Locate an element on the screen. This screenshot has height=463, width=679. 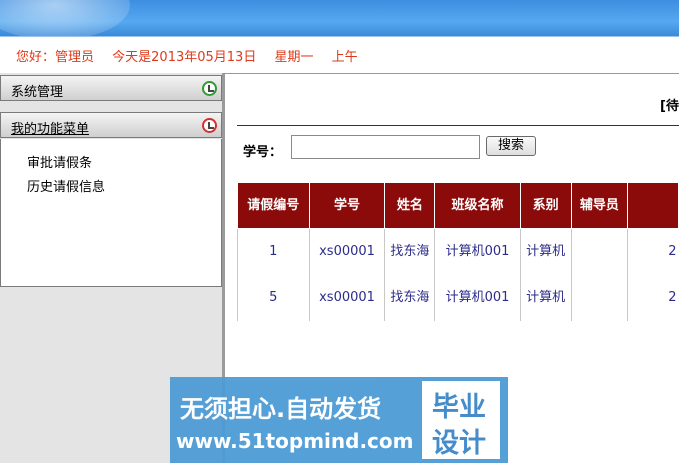
col-header-more is located at coordinates (653, 205).